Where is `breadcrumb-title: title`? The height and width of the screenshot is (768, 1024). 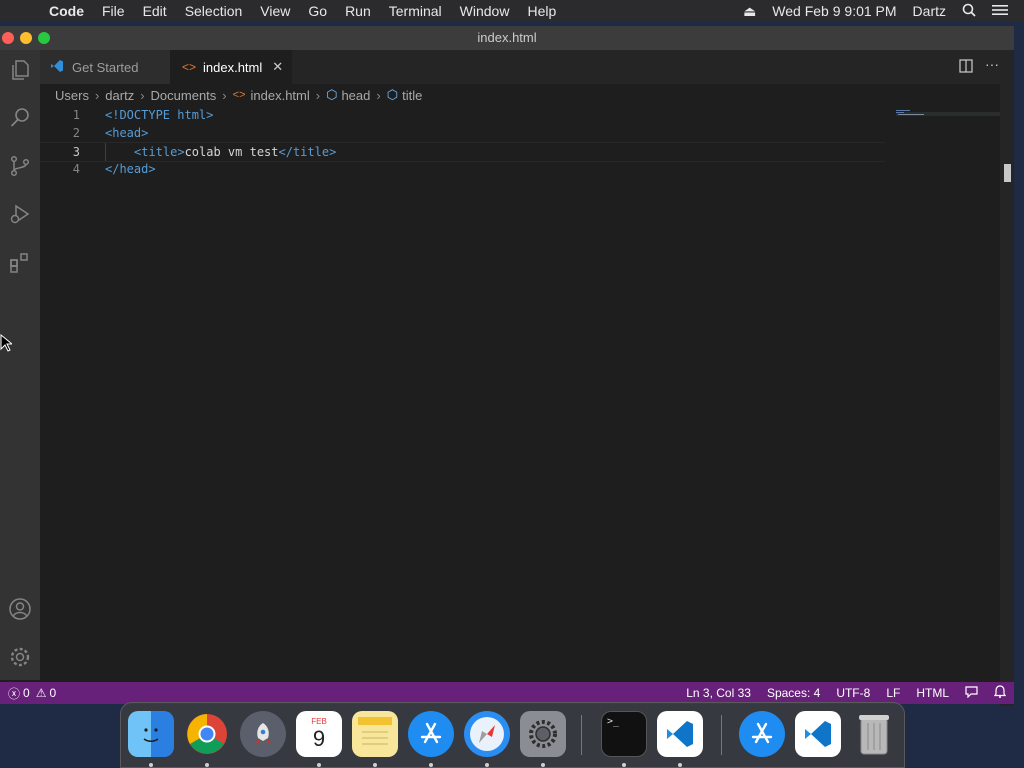 breadcrumb-title: title is located at coordinates (412, 95).